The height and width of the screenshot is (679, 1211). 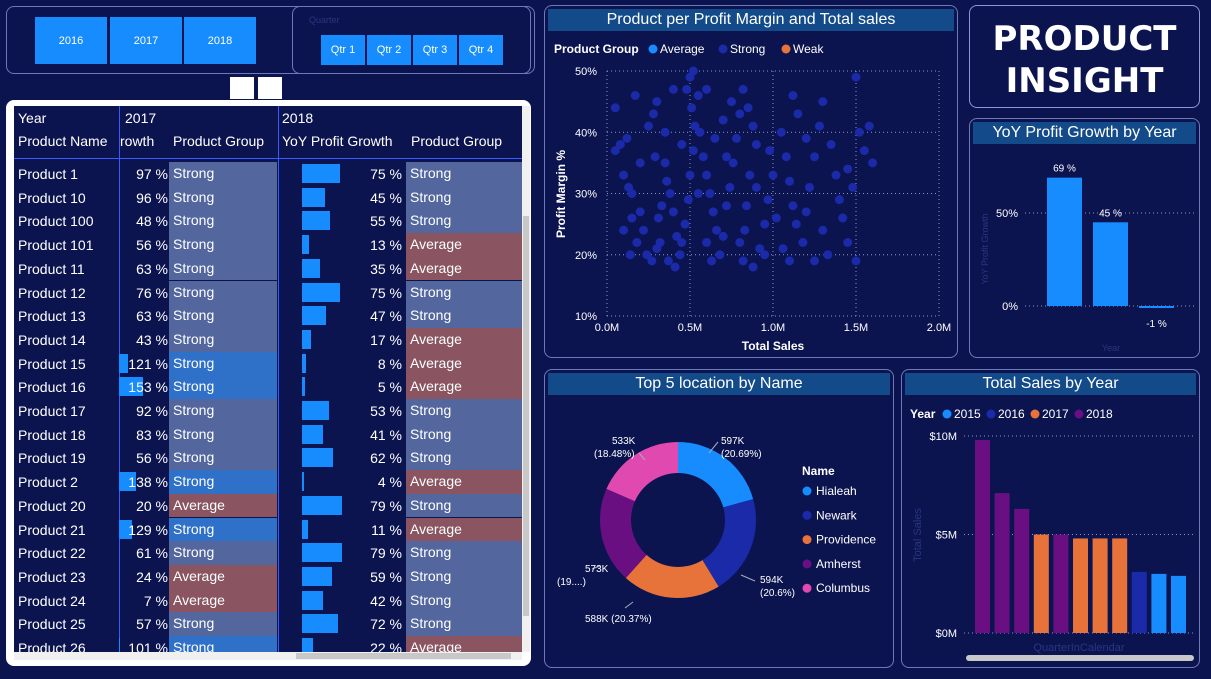 I want to click on table-row: Product 22 61 % Strong 79 % Strong, so click(x=268, y=553).